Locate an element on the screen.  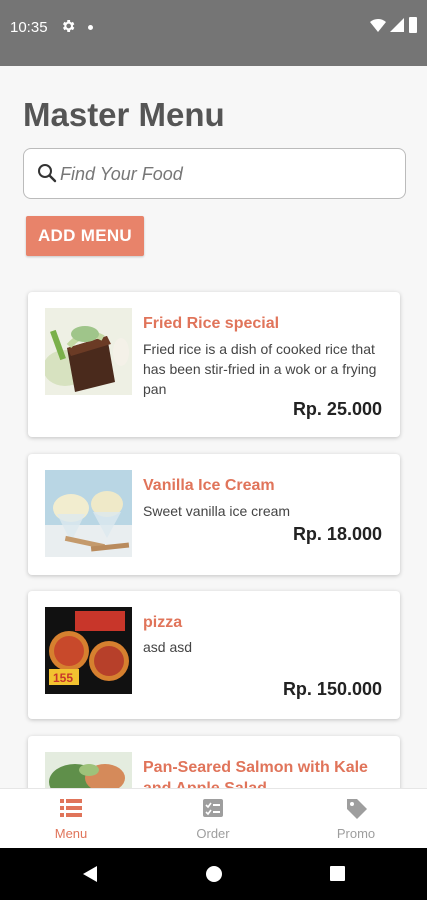
menu-list-icon is located at coordinates (71, 808).